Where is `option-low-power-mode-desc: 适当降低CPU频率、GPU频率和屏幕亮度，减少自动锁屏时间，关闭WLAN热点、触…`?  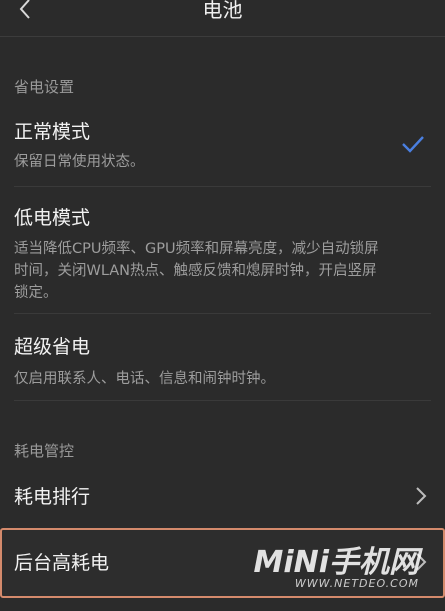 option-low-power-mode-desc: 适当降低CPU频率、GPU频率和屏幕亮度，减少自动锁屏时间，关闭WLAN热点、触… is located at coordinates (196, 271).